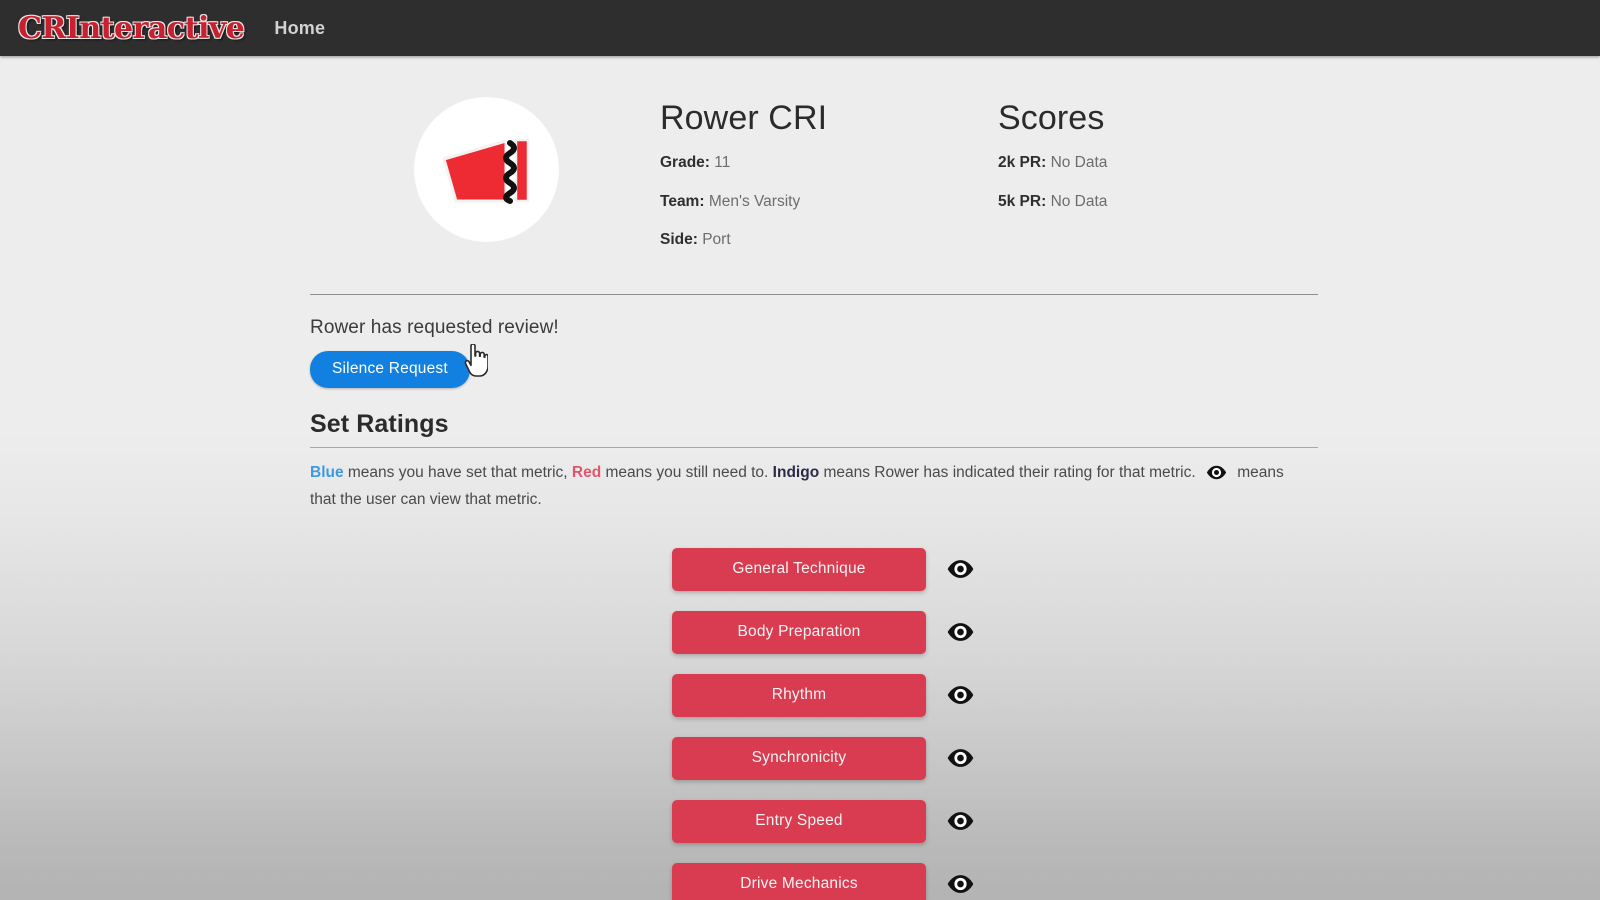 The width and height of the screenshot is (1600, 900). I want to click on score-2k-pr-label: 2k PR:, so click(1022, 163).